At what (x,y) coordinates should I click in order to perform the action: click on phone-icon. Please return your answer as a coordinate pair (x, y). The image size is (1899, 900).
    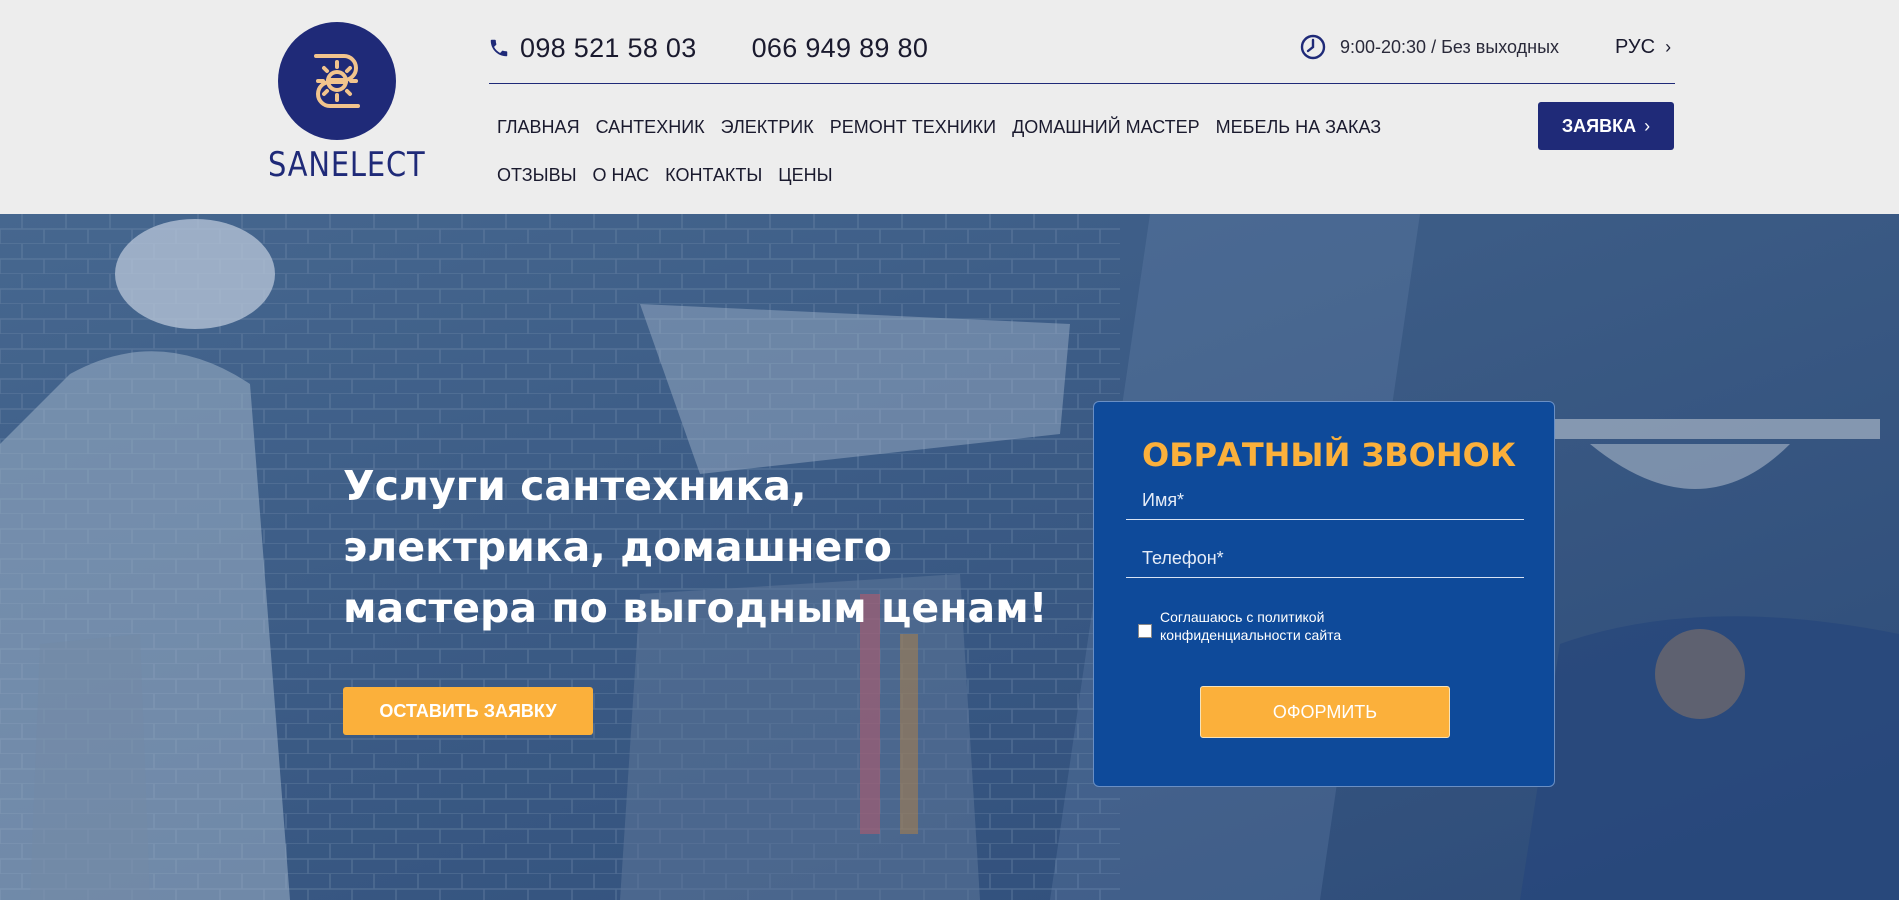
    Looking at the image, I should click on (499, 48).